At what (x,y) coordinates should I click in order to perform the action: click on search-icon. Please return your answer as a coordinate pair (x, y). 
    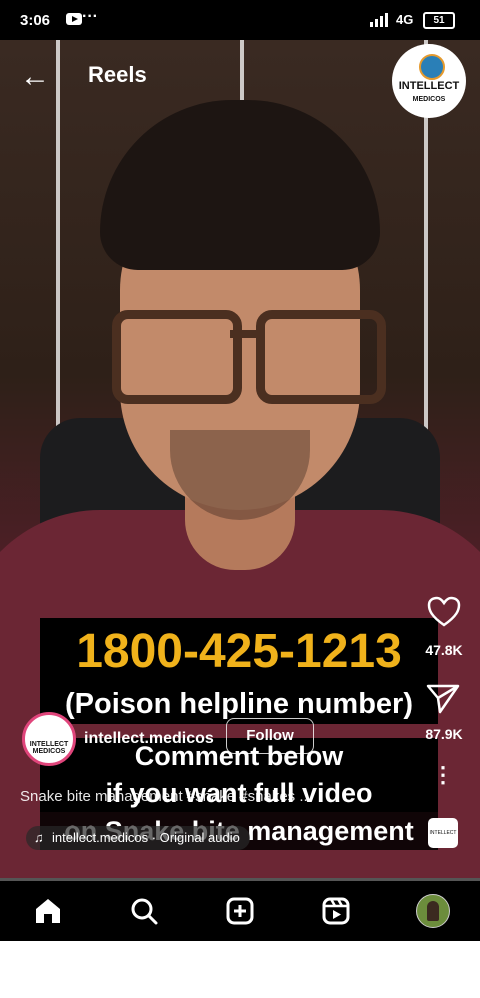
    Looking at the image, I should click on (144, 911).